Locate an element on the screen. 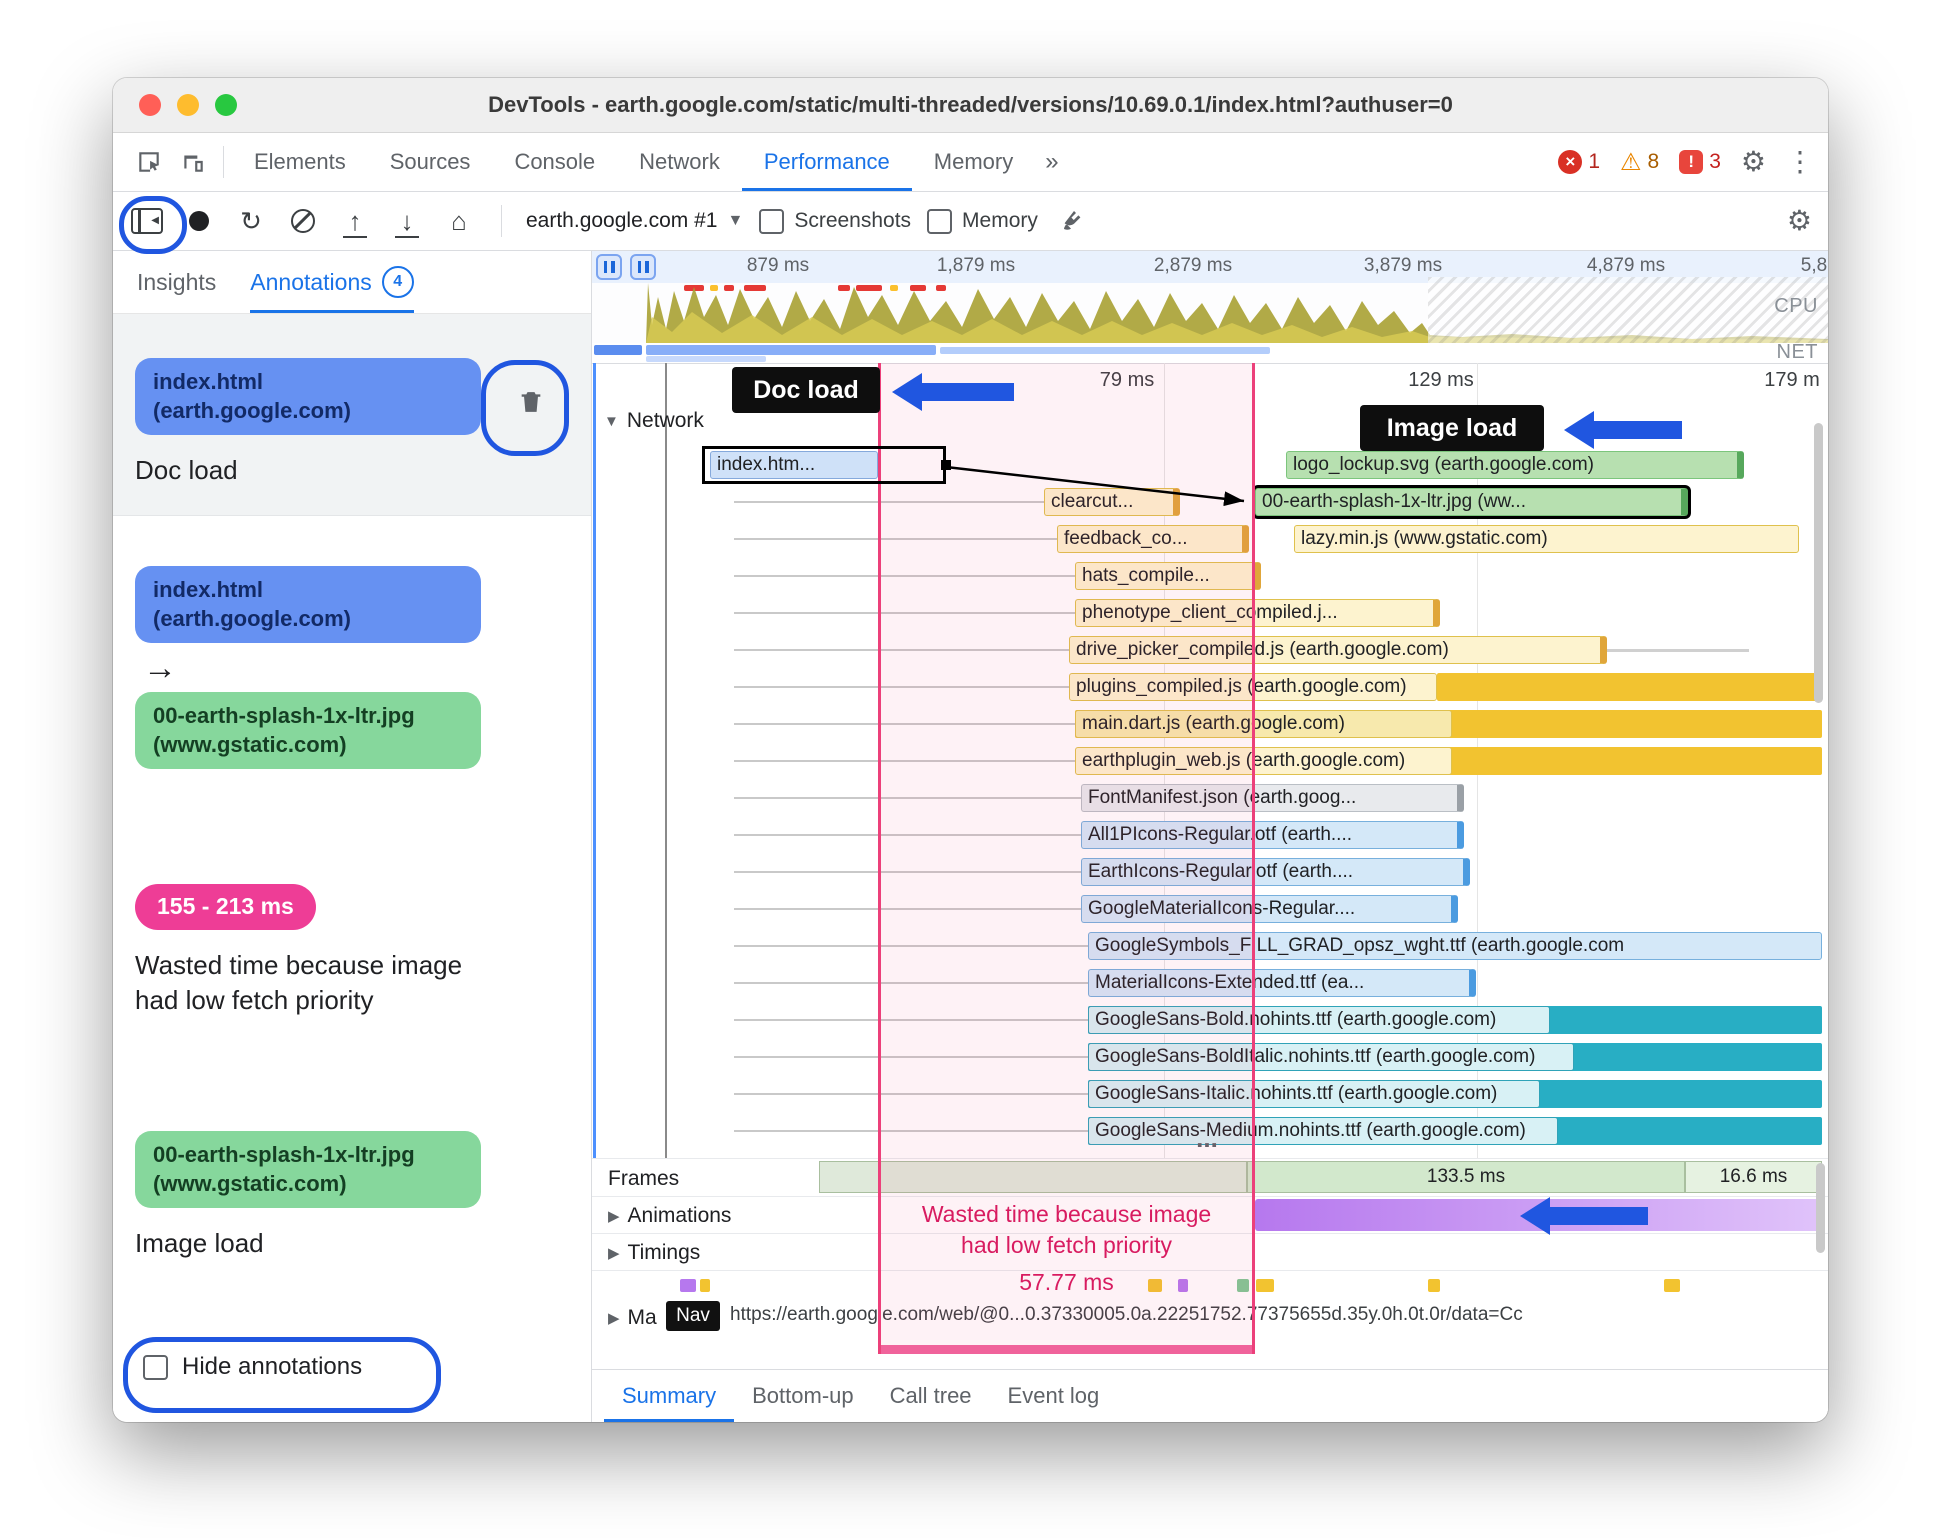 The image size is (1940, 1538). toggle-sidebar-button is located at coordinates (147, 221).